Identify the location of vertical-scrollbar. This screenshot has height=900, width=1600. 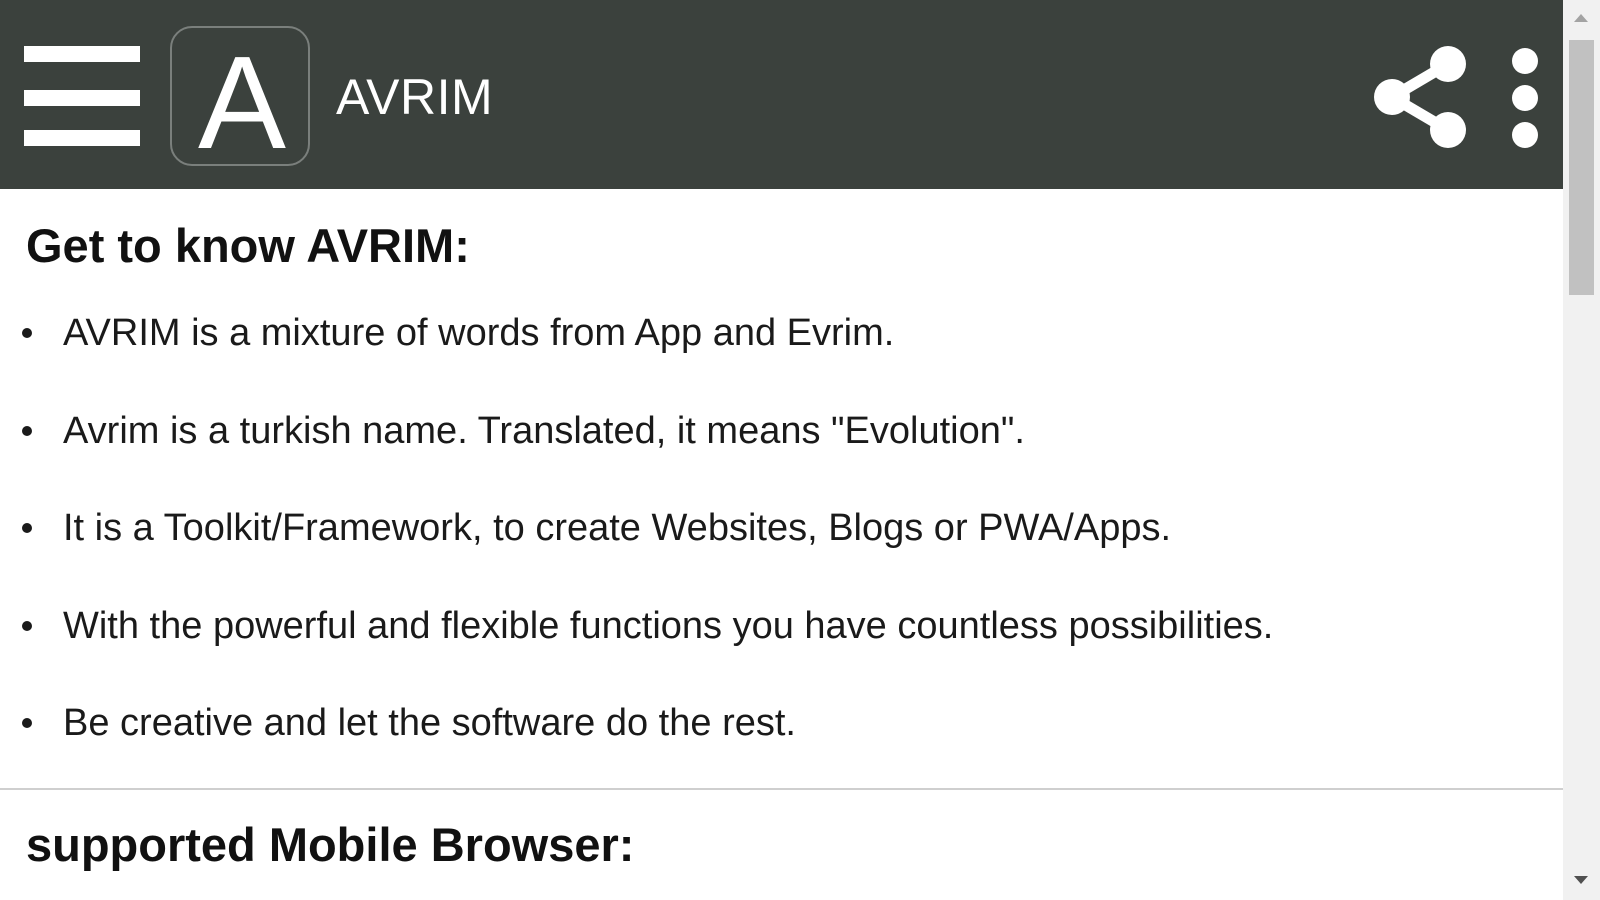
(1581, 450).